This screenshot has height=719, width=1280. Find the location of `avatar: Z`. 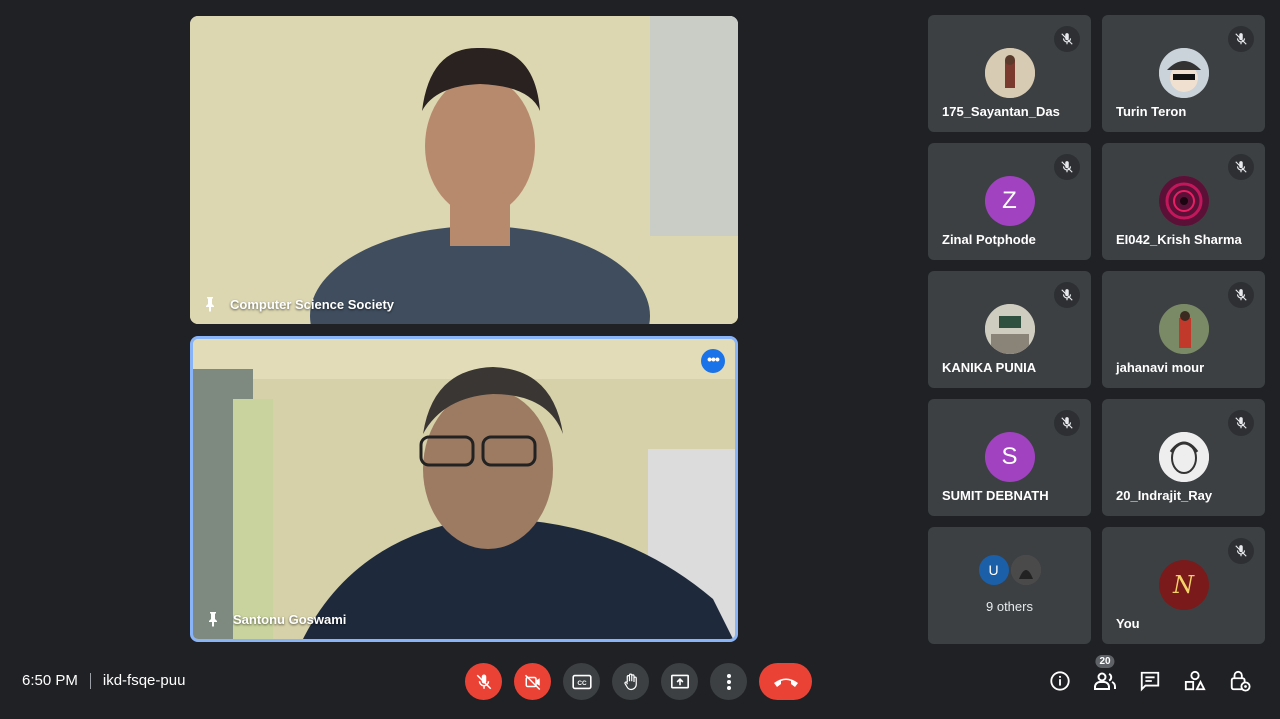

avatar: Z is located at coordinates (1009, 201).